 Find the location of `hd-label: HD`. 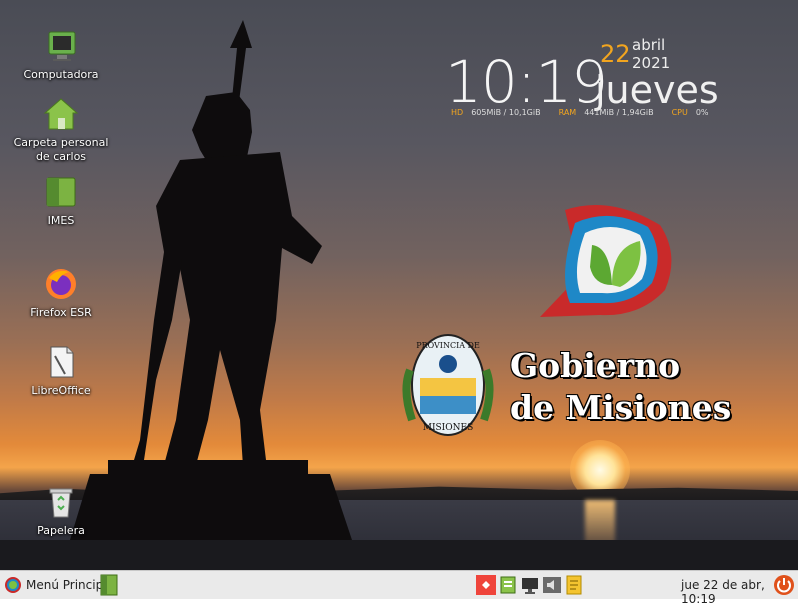

hd-label: HD is located at coordinates (457, 112).